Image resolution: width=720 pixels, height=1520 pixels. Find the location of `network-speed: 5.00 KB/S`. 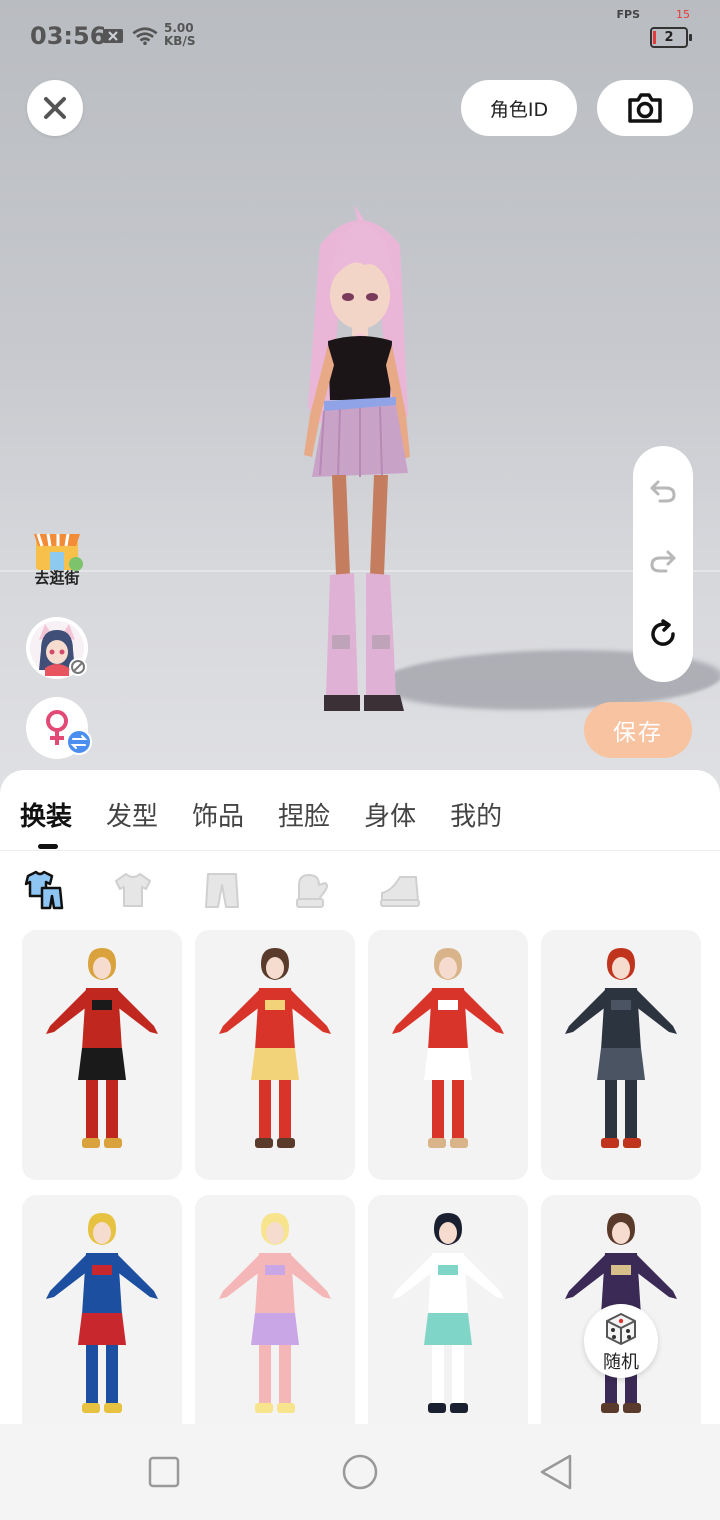

network-speed: 5.00 KB/S is located at coordinates (179, 35).